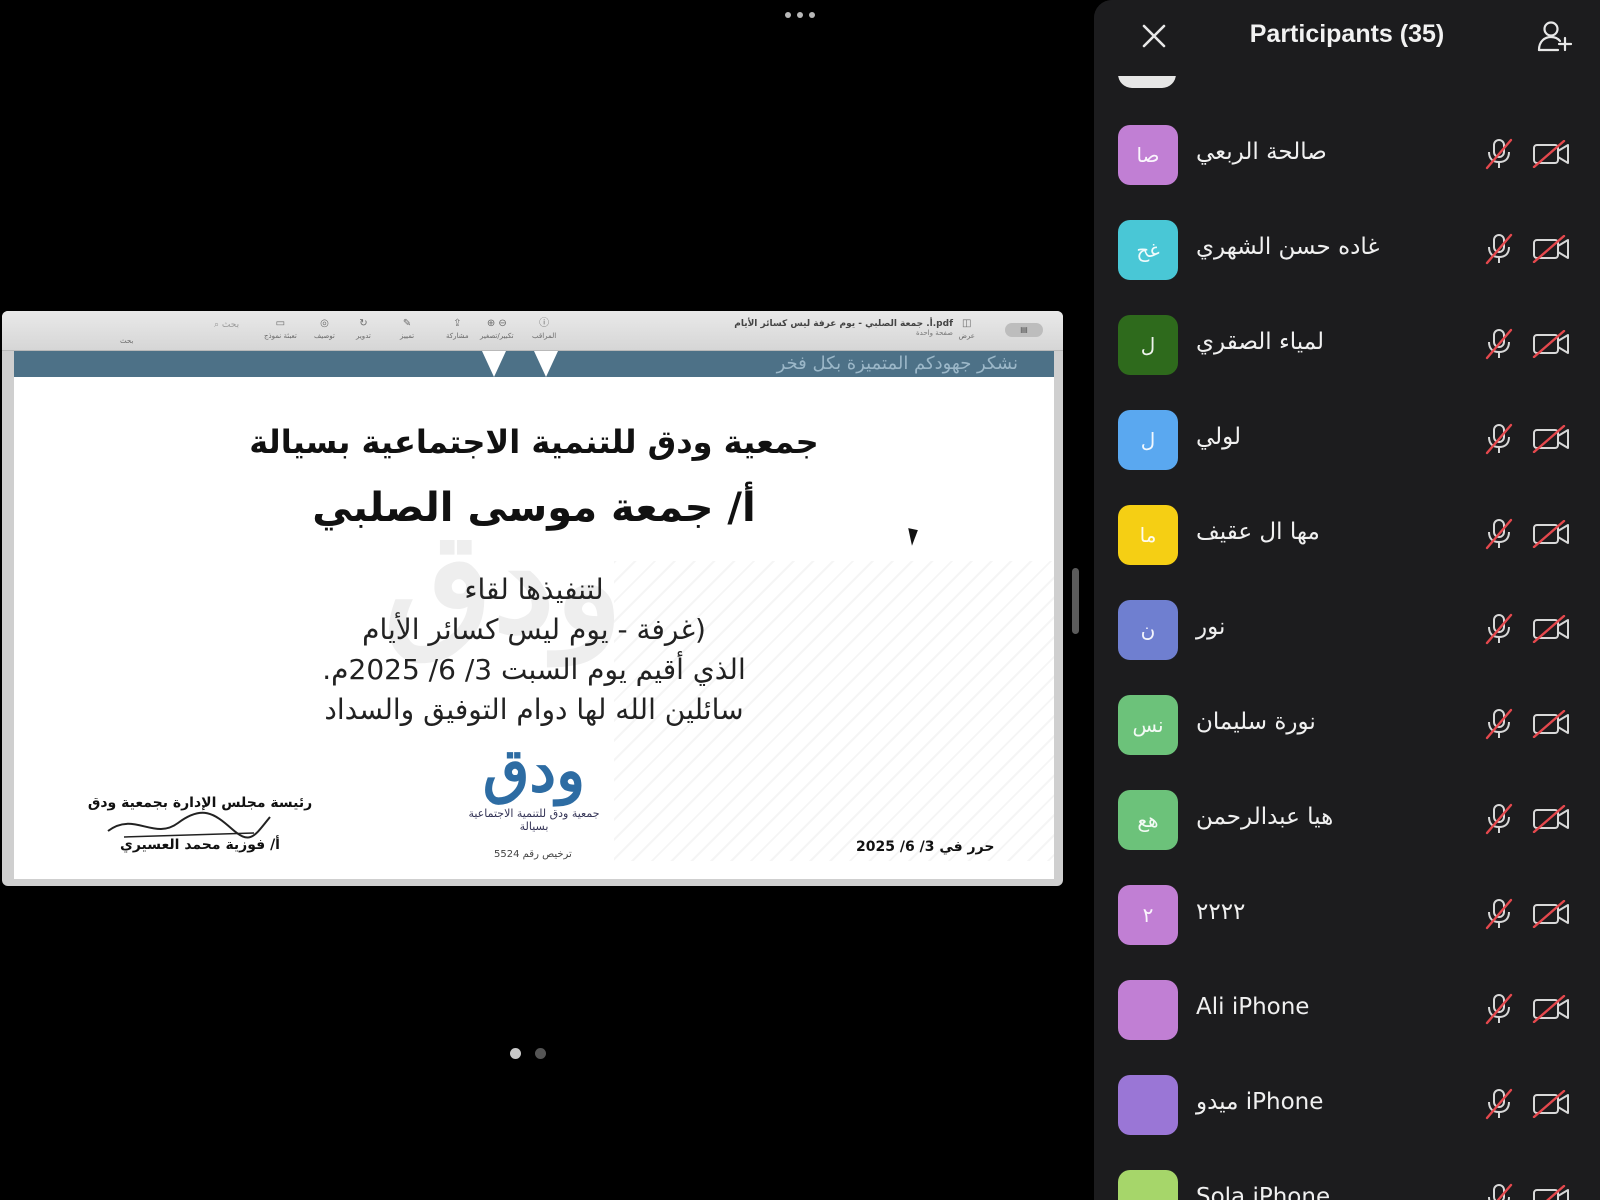 The width and height of the screenshot is (1600, 1200). What do you see at coordinates (1347, 535) in the screenshot?
I see `participant-row: ما مها ال عقيف` at bounding box center [1347, 535].